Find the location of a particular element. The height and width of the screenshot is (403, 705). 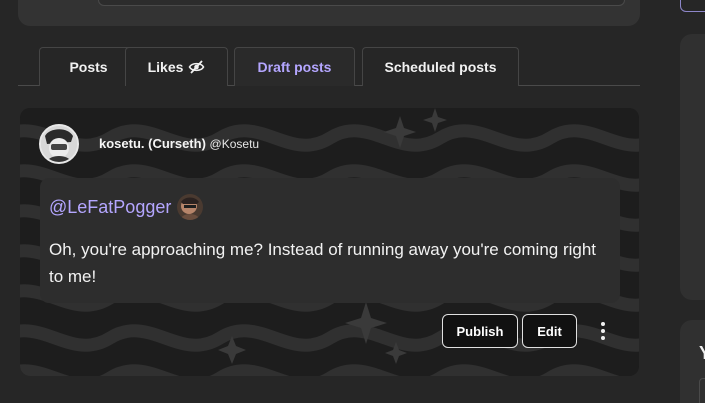

author-line: kosetu. (Curseth) @Kosetu is located at coordinates (179, 143).